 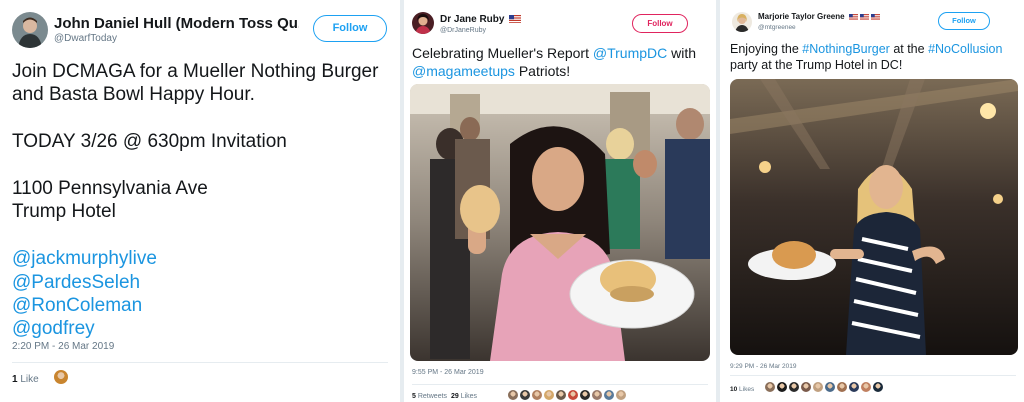 What do you see at coordinates (846, 49) in the screenshot?
I see `hashtag-link: #NothingBurger` at bounding box center [846, 49].